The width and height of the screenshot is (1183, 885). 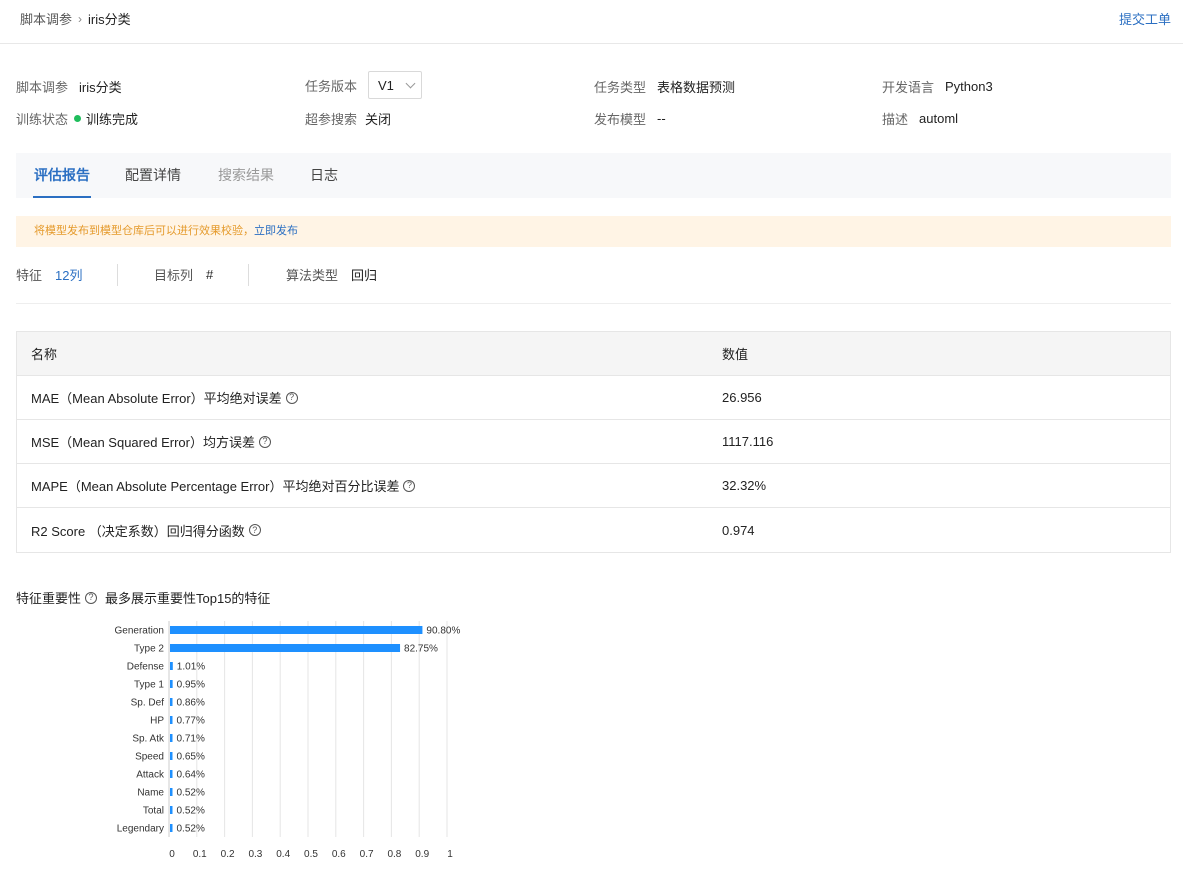 What do you see at coordinates (969, 86) in the screenshot?
I see `info-language-value: Python3` at bounding box center [969, 86].